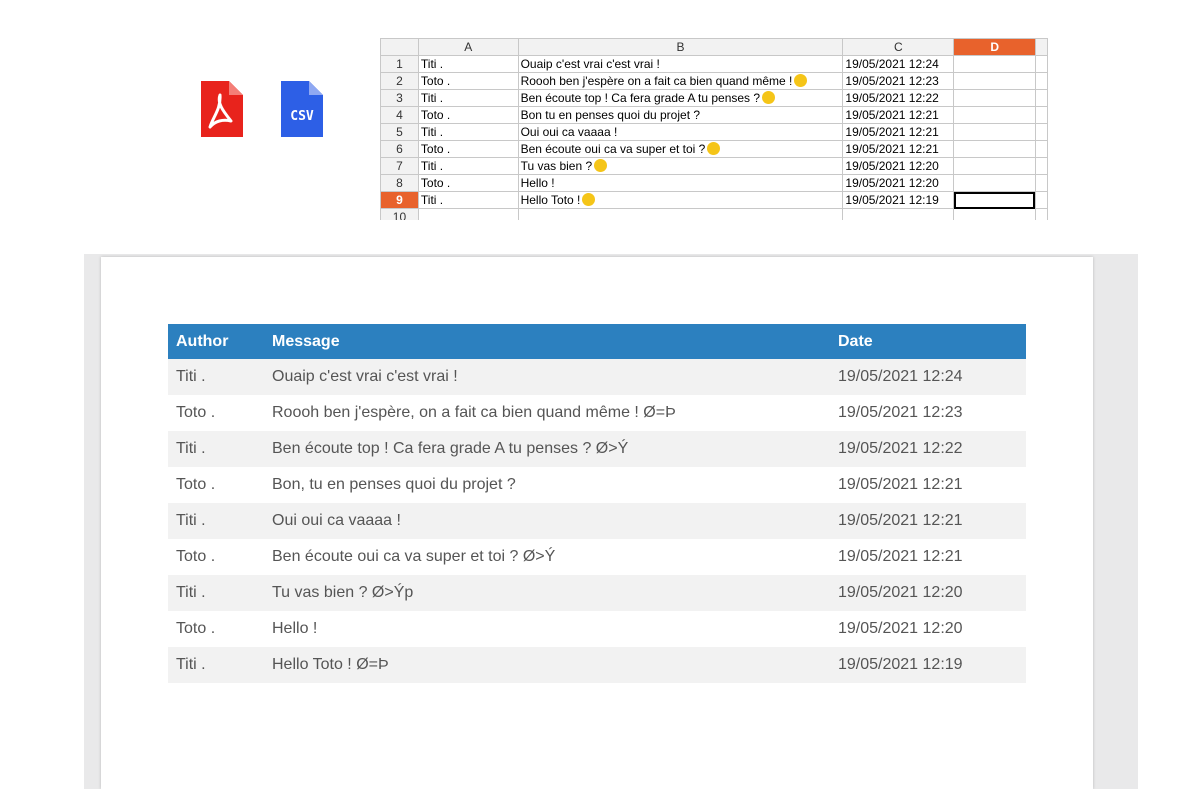 The height and width of the screenshot is (789, 1180). What do you see at coordinates (399, 214) in the screenshot?
I see `row-header: 10` at bounding box center [399, 214].